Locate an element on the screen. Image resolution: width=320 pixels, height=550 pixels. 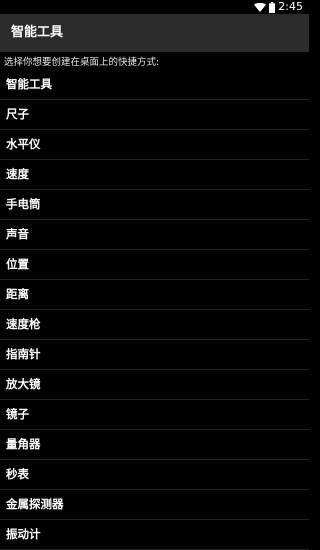
shortcut-item-label: 金属探测器 is located at coordinates (35, 504).